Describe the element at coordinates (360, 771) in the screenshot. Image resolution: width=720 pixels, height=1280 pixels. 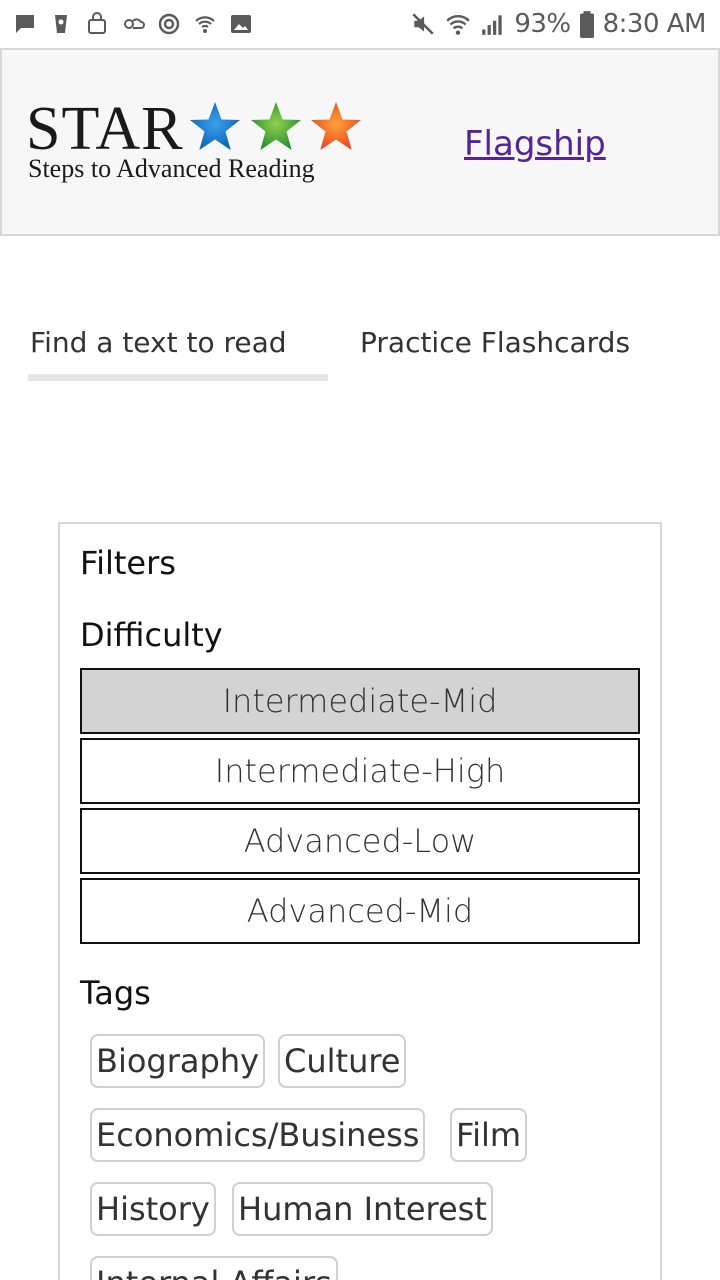
I see `difficulty-intermediate-high-button: Intermediate-High` at that location.